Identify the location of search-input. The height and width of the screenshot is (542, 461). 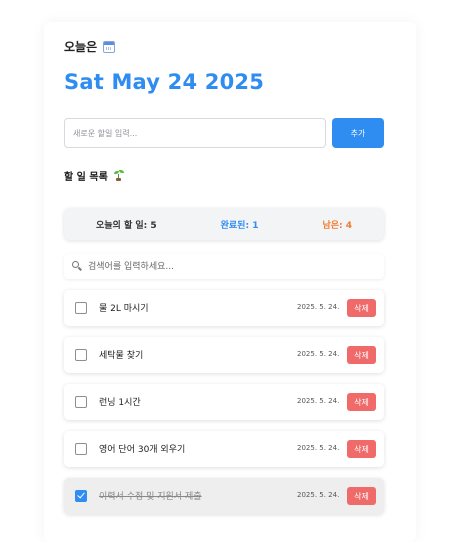
(233, 266).